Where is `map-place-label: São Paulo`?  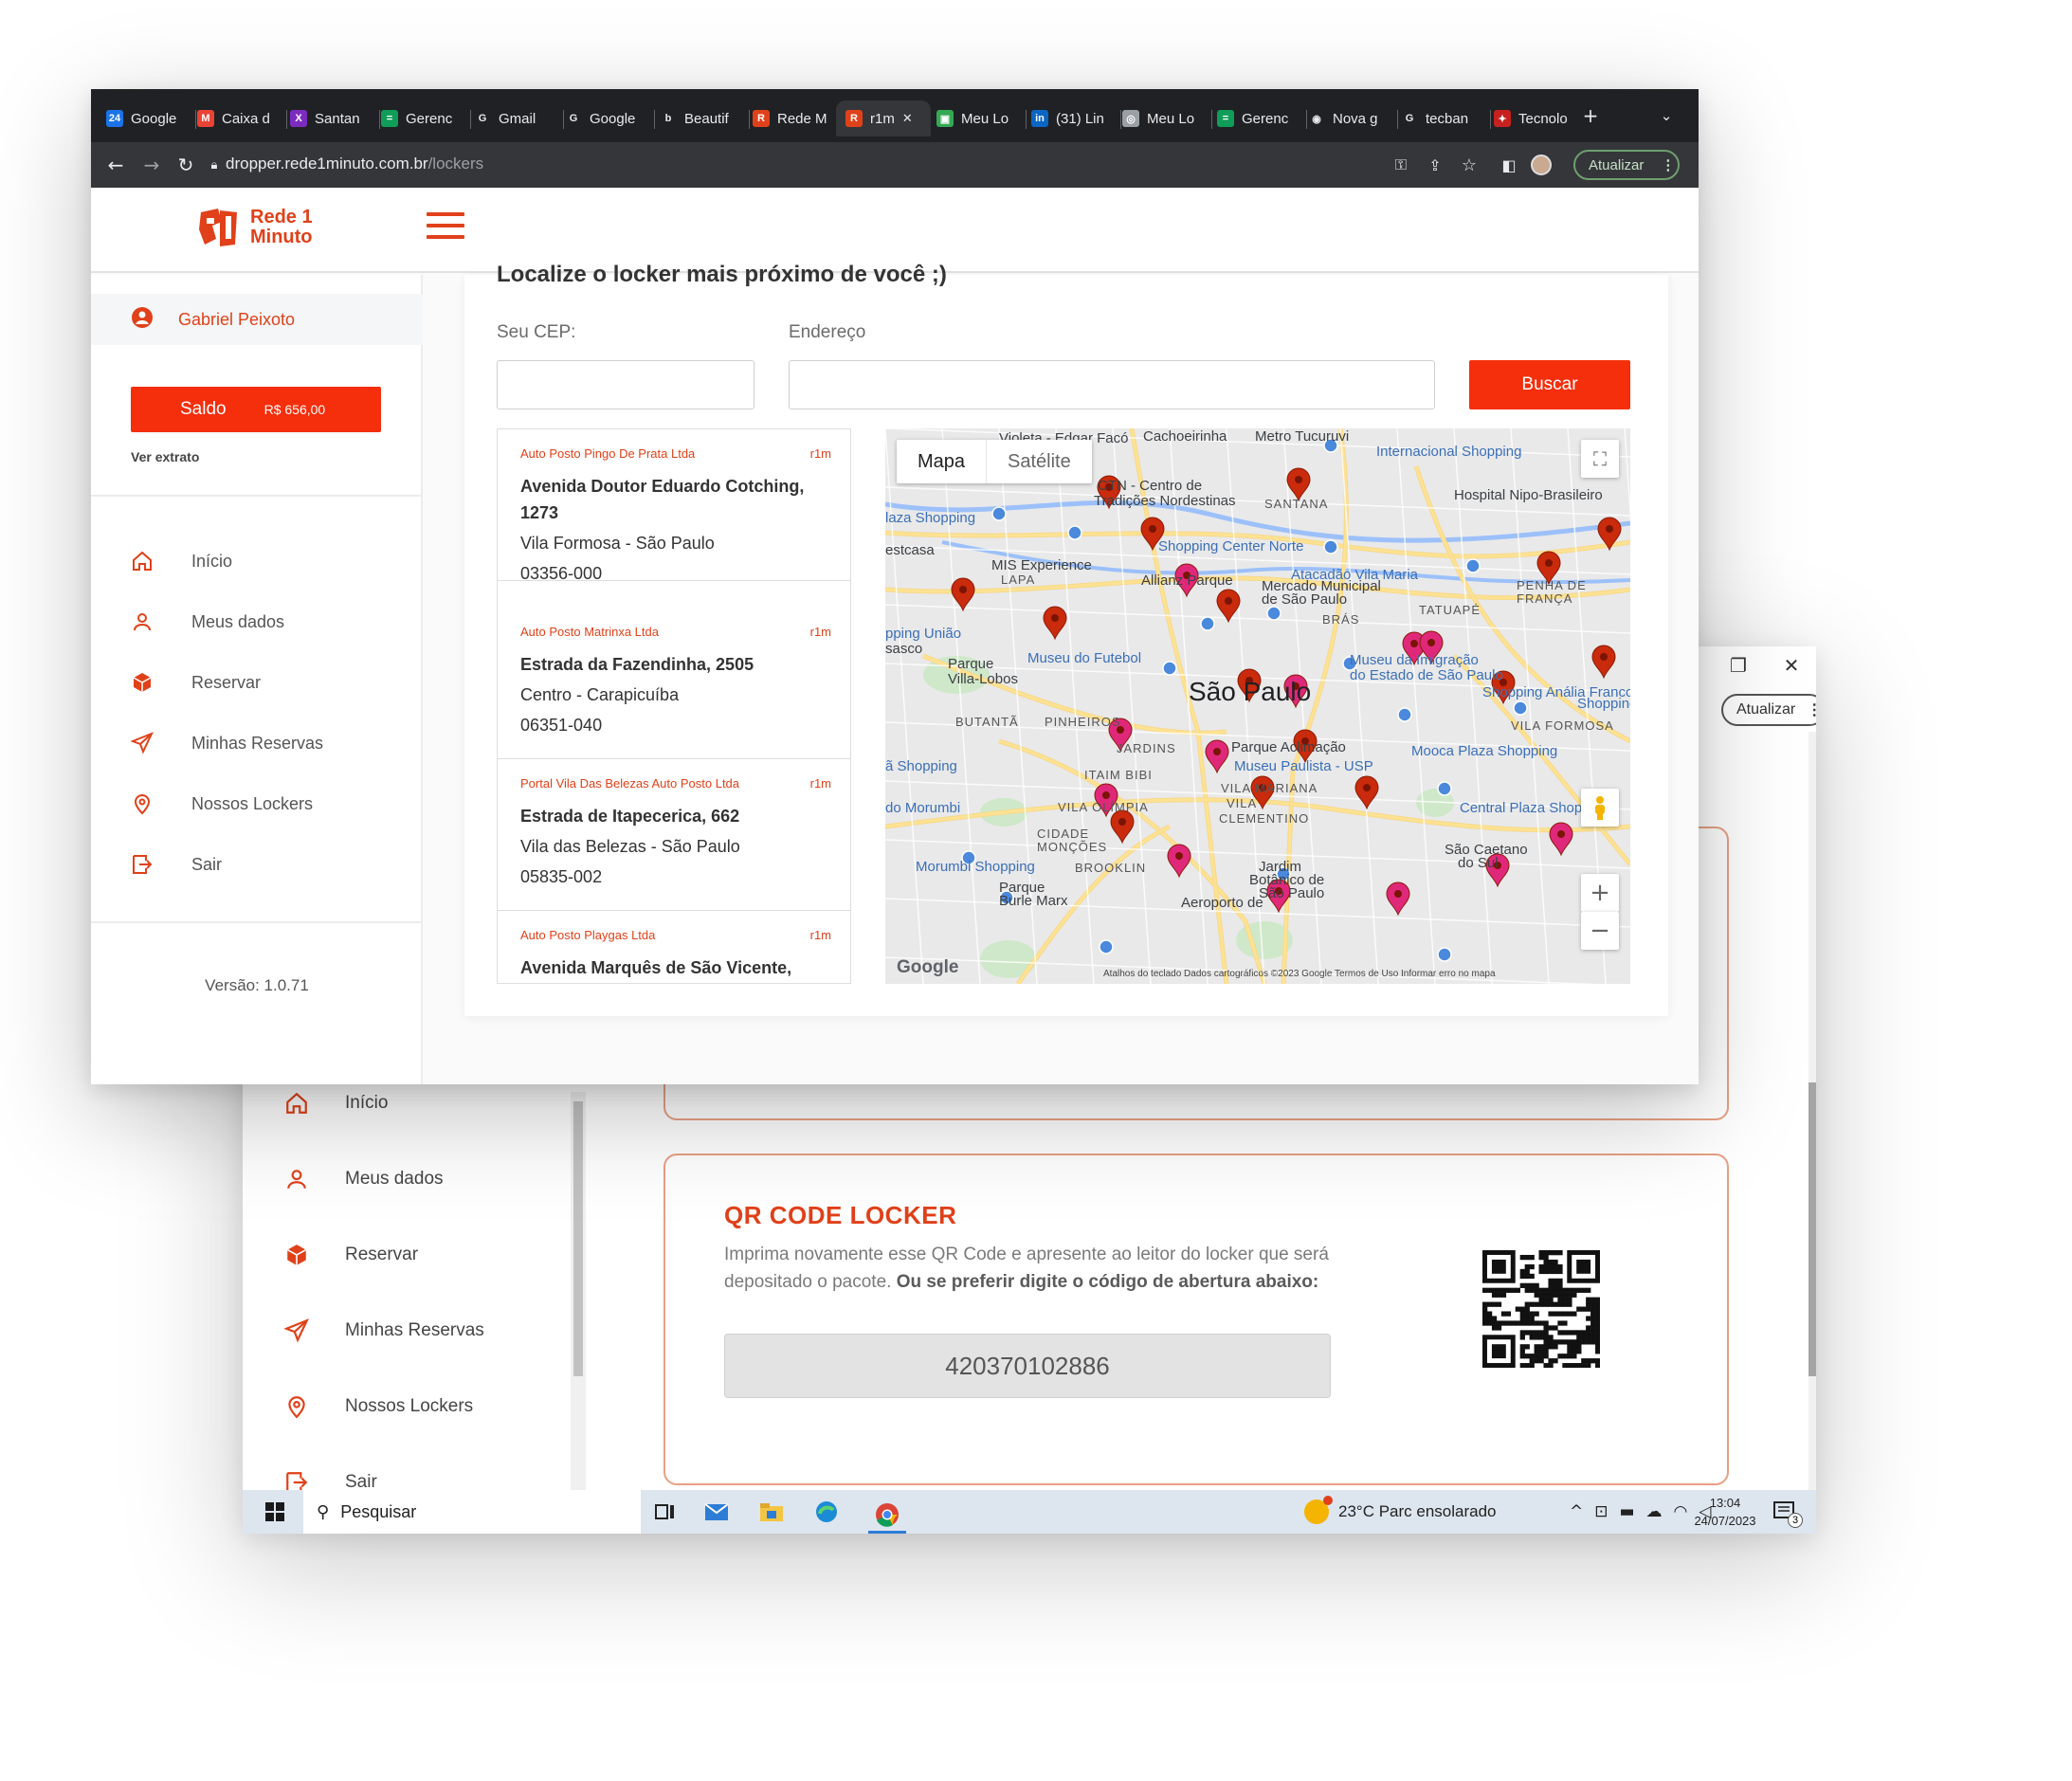
map-place-label: São Paulo is located at coordinates (1251, 692).